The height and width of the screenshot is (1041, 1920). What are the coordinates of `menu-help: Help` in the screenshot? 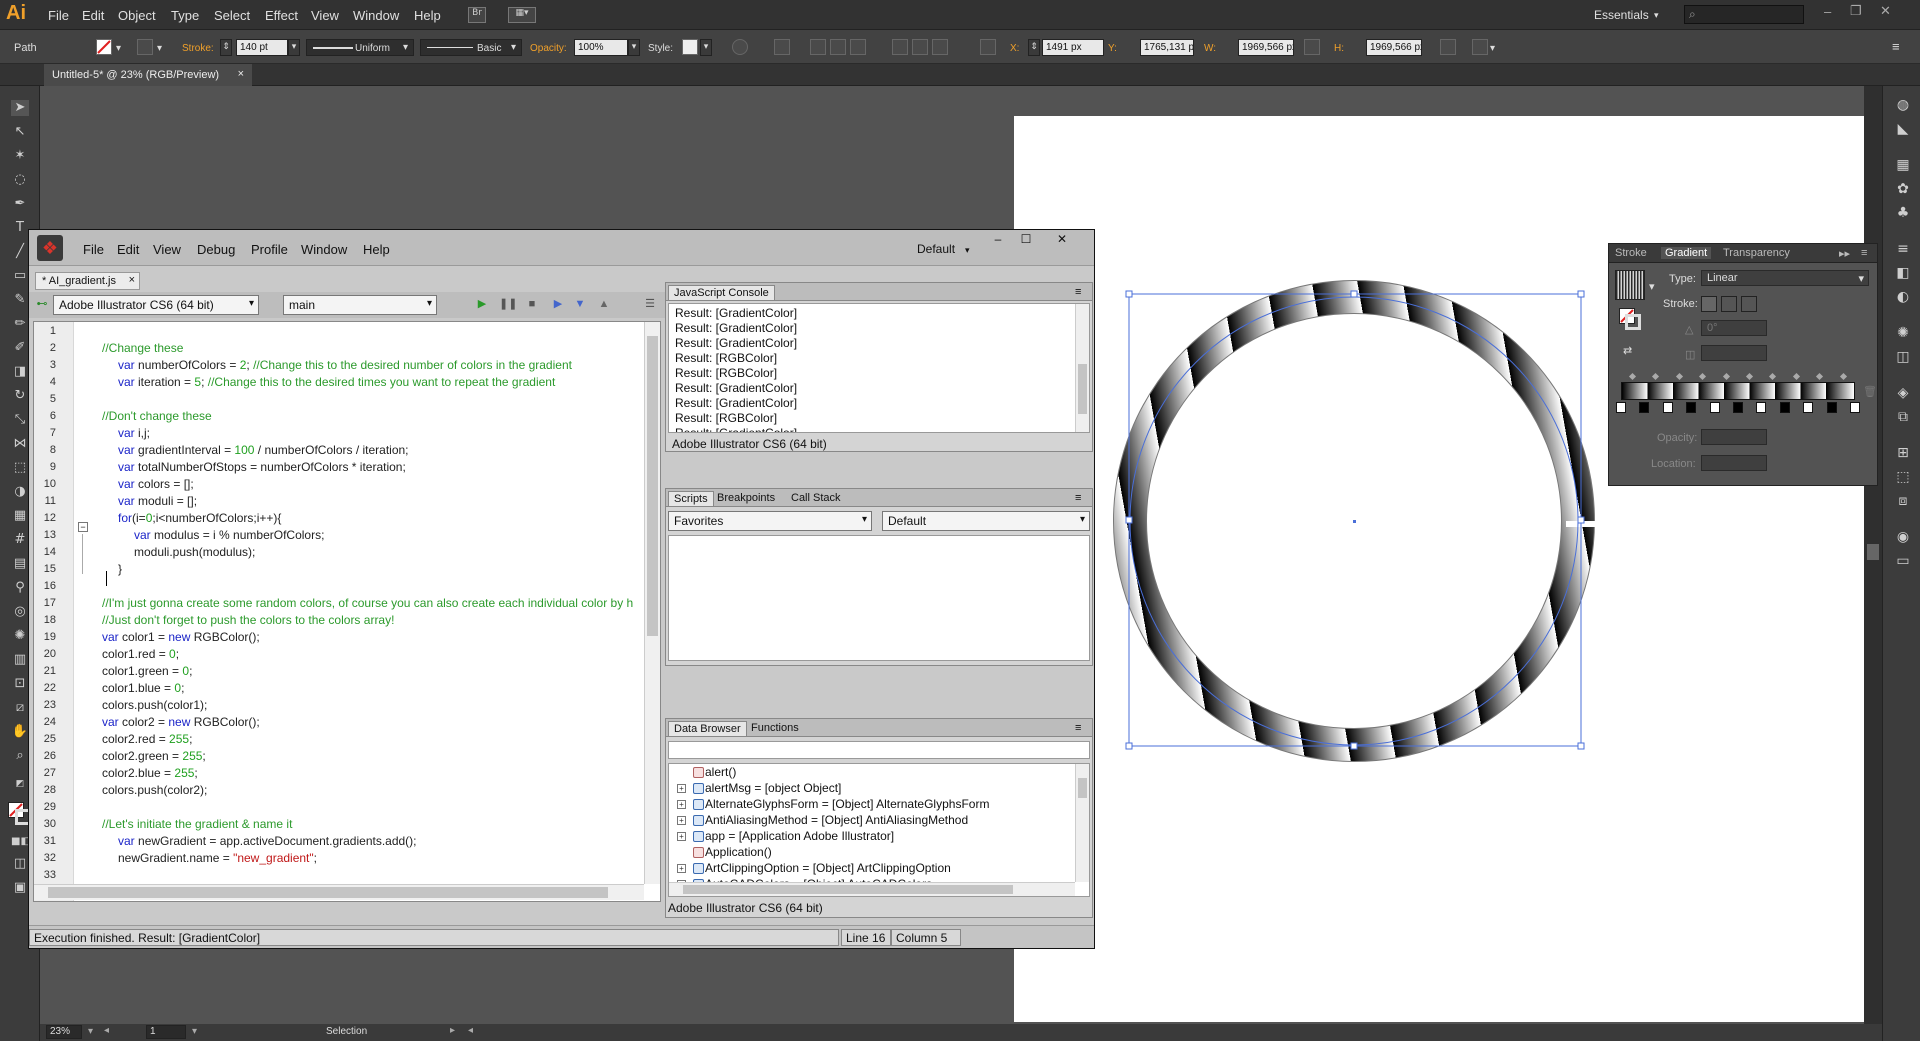 It's located at (427, 15).